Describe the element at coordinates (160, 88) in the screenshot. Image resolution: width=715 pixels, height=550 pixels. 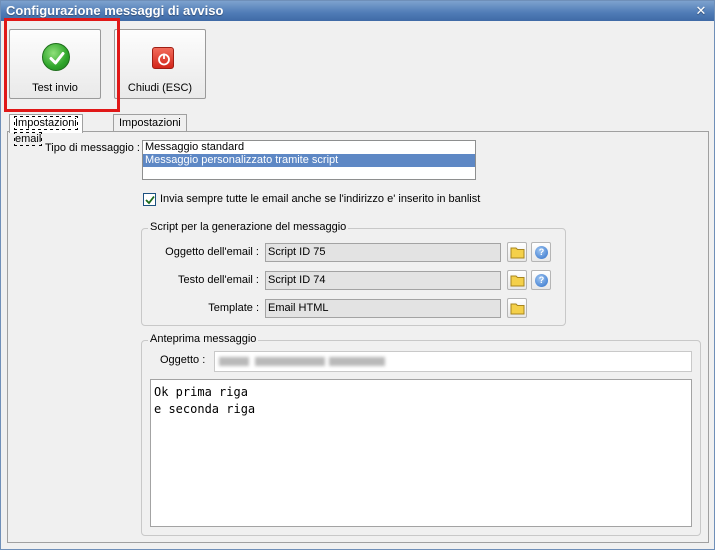
I see `close-esc-label: Chiudi (ESC)` at that location.